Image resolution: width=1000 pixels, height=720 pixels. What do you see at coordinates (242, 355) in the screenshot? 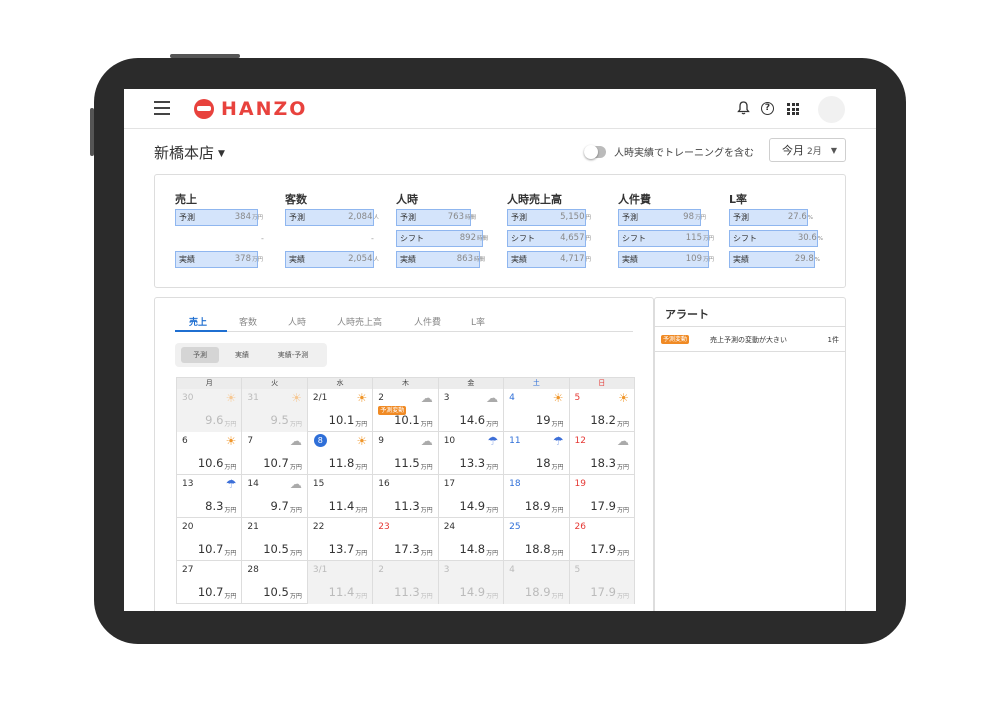
I see `segment-1: 実績` at bounding box center [242, 355].